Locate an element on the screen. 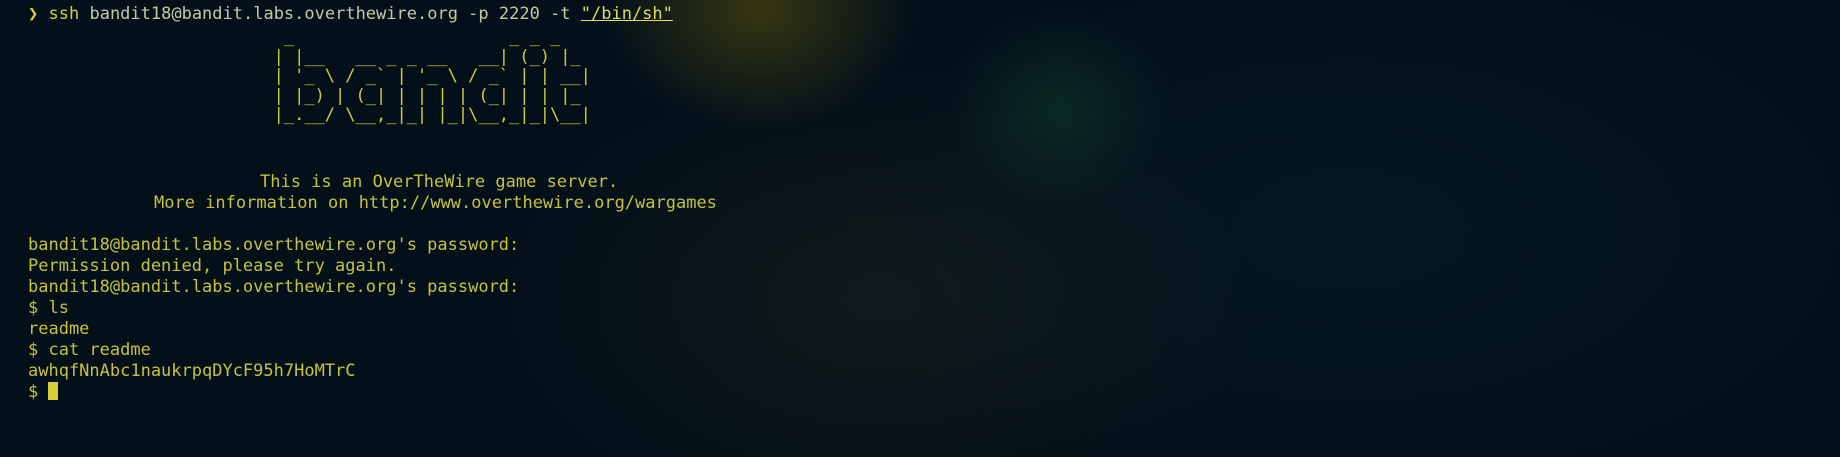 This screenshot has width=1840, height=457. output-line: readme is located at coordinates (59, 329).